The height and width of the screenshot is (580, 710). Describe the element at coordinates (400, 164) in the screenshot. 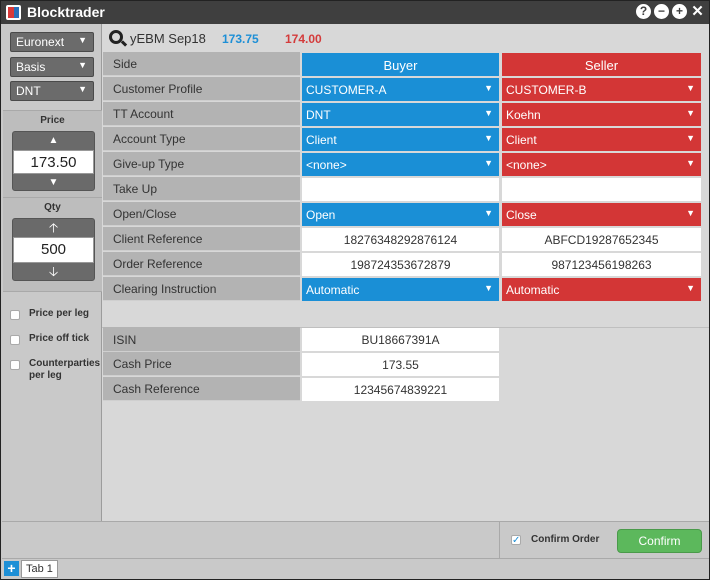

I see `buyer-give-up-type-dropdown: <none> ▼` at that location.